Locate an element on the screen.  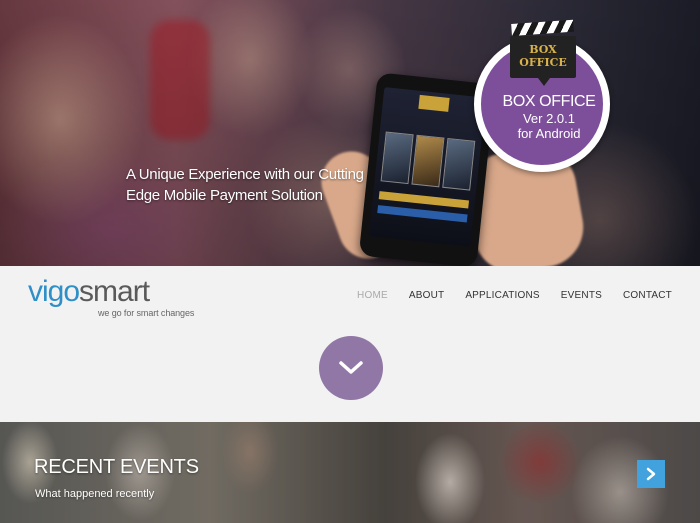
vigosmart-logo: vigosmart we go for smart changes is located at coordinates (111, 297).